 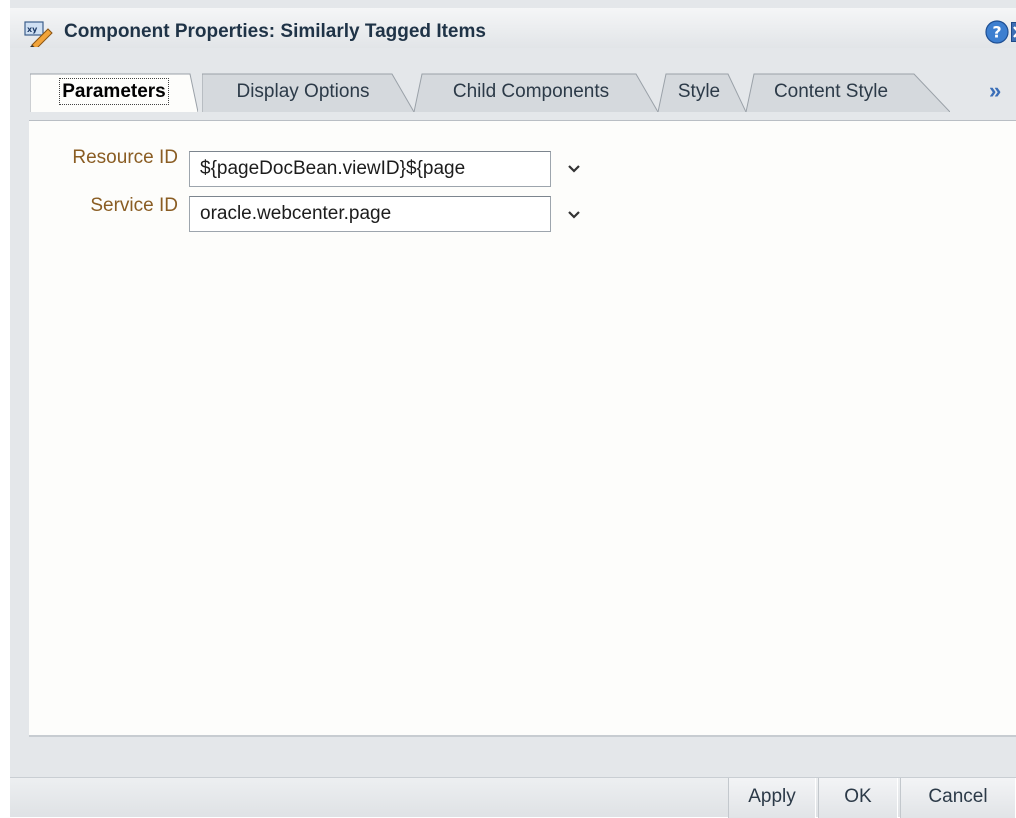 What do you see at coordinates (32, 29) in the screenshot?
I see `svg-text: xy` at bounding box center [32, 29].